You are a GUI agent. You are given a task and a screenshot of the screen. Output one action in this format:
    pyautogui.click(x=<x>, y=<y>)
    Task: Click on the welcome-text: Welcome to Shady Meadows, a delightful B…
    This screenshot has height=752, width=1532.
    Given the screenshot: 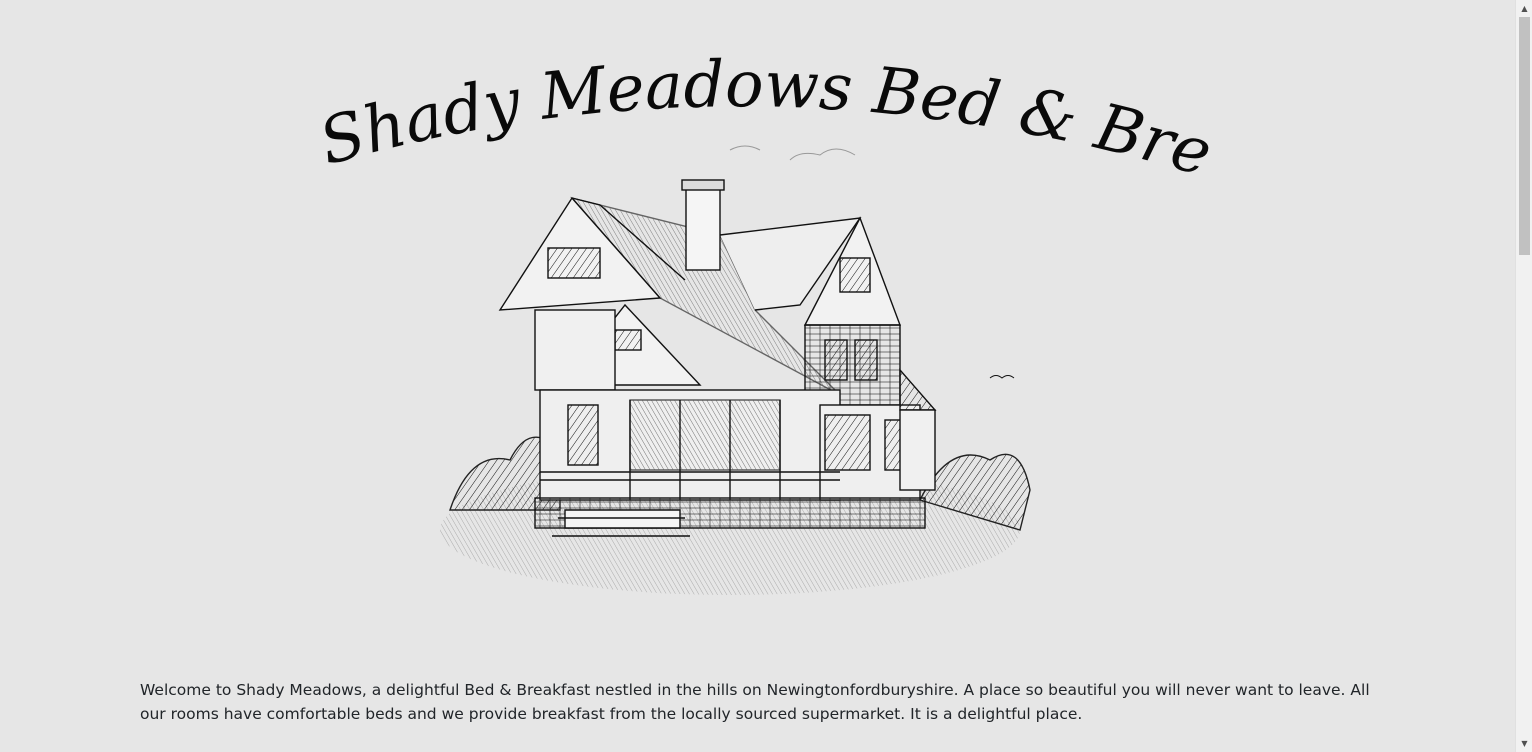 What is the action you would take?
    pyautogui.click(x=755, y=702)
    